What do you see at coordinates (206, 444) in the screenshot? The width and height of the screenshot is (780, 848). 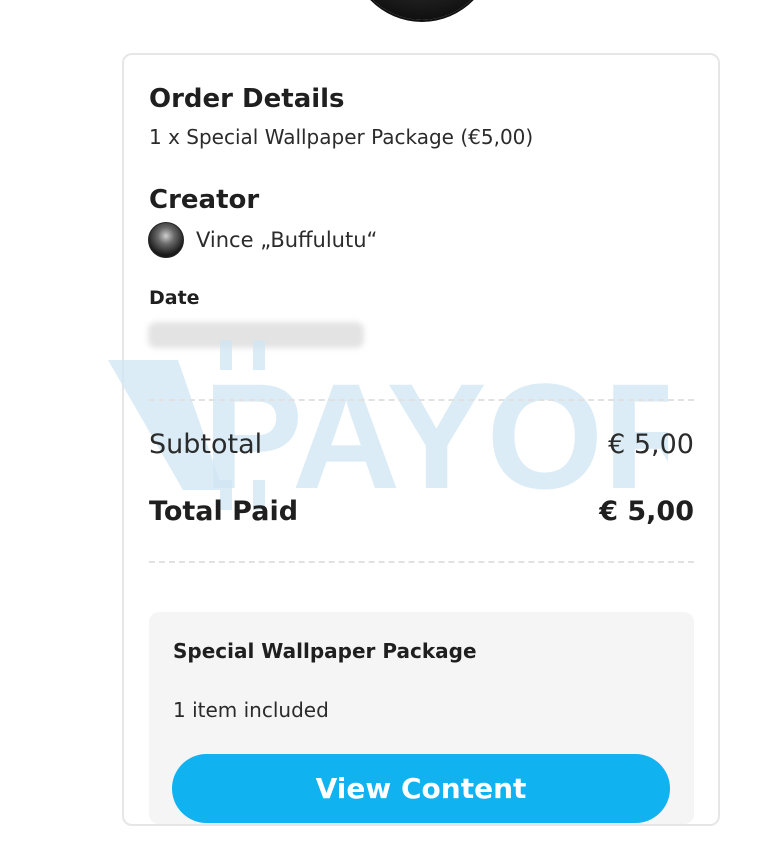 I see `subtotal-label: Subtotal` at bounding box center [206, 444].